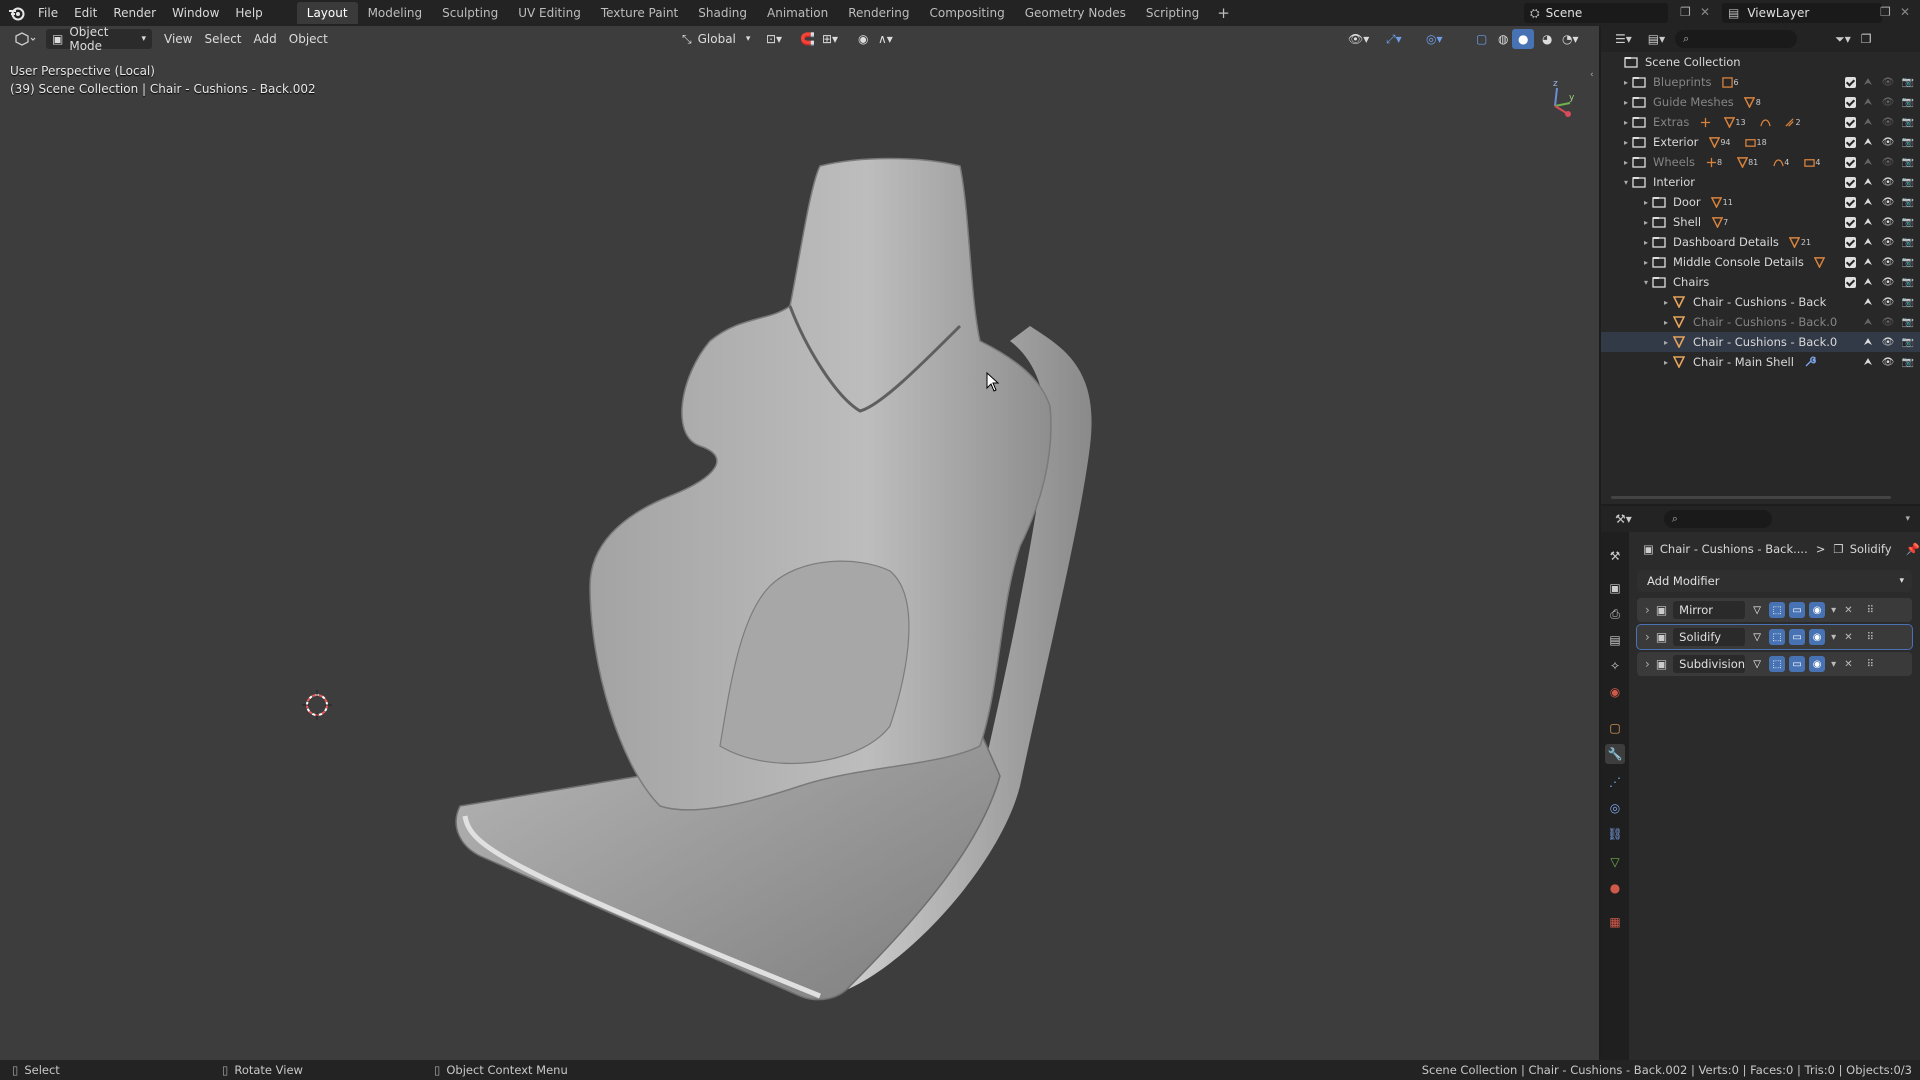 Image resolution: width=1920 pixels, height=1080 pixels. I want to click on modifier-panel: › ▣ Mirror ▽ ⬚ ▭ ◉ ▾ ✕ ⠿, so click(1774, 610).